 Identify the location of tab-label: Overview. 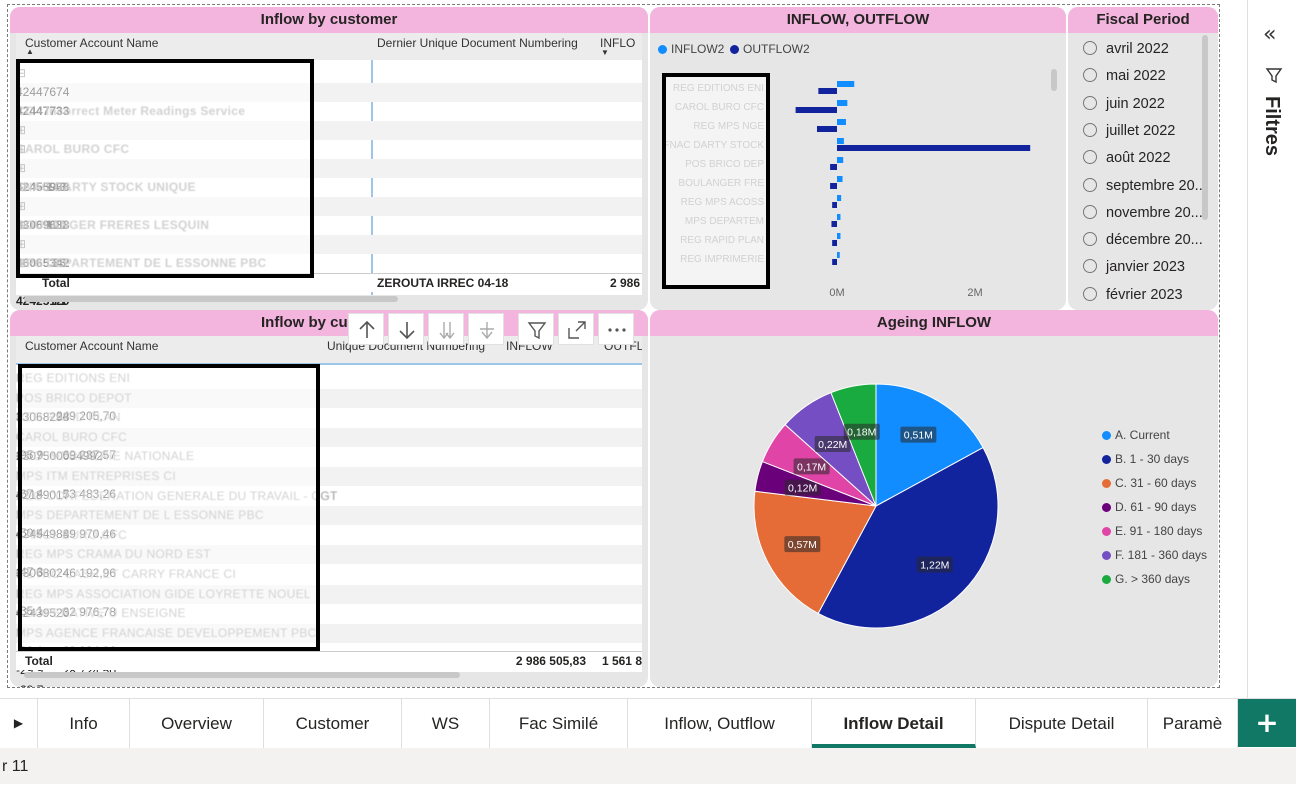
(196, 723).